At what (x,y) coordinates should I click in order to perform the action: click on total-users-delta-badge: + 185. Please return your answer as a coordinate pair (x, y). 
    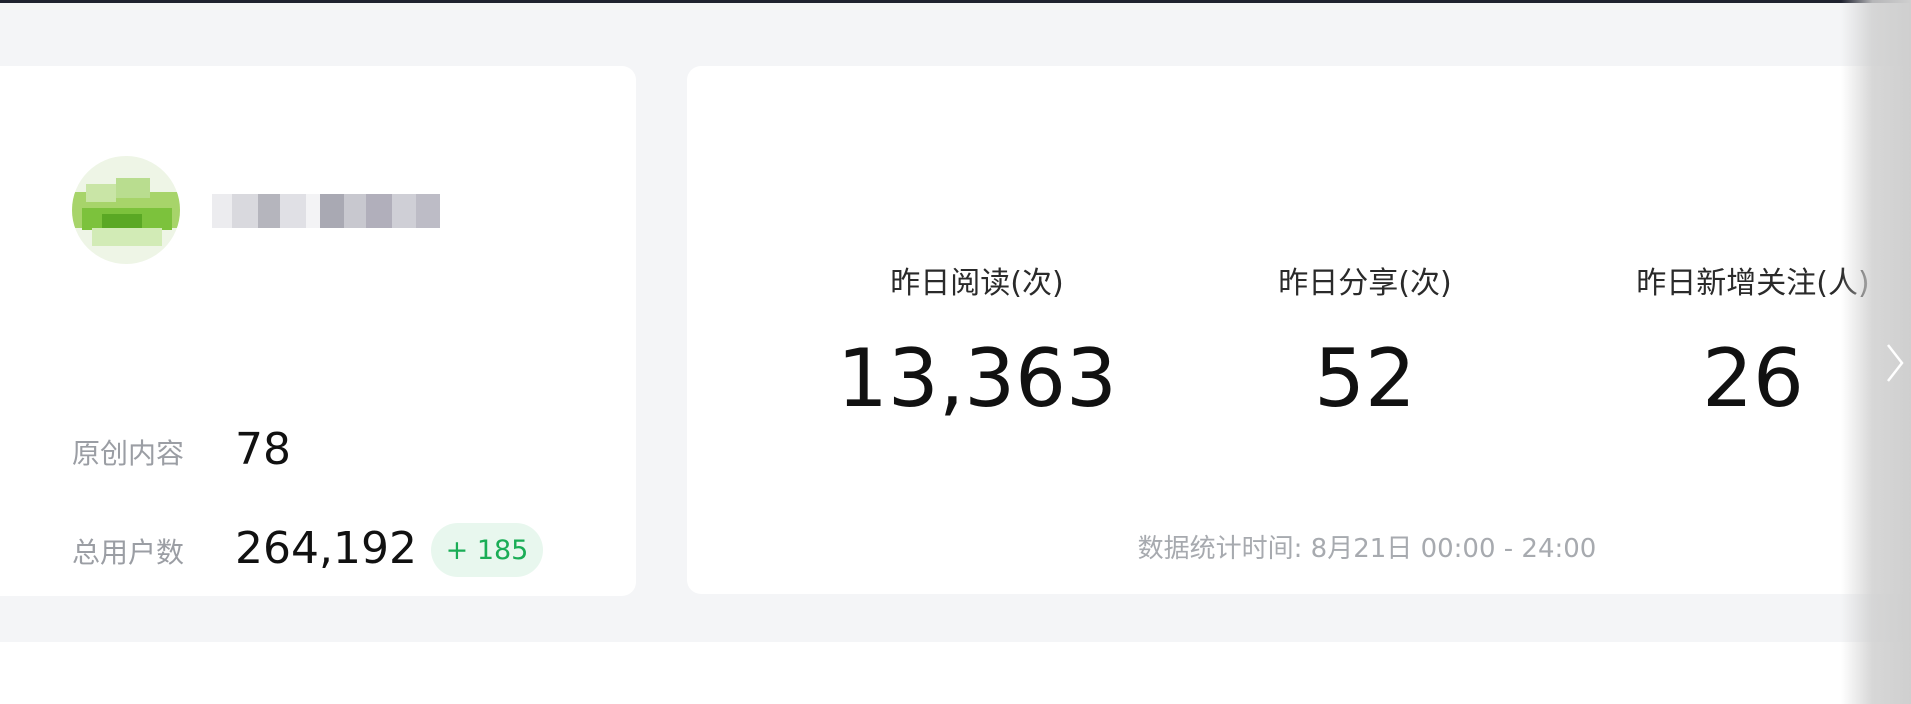
    Looking at the image, I should click on (487, 550).